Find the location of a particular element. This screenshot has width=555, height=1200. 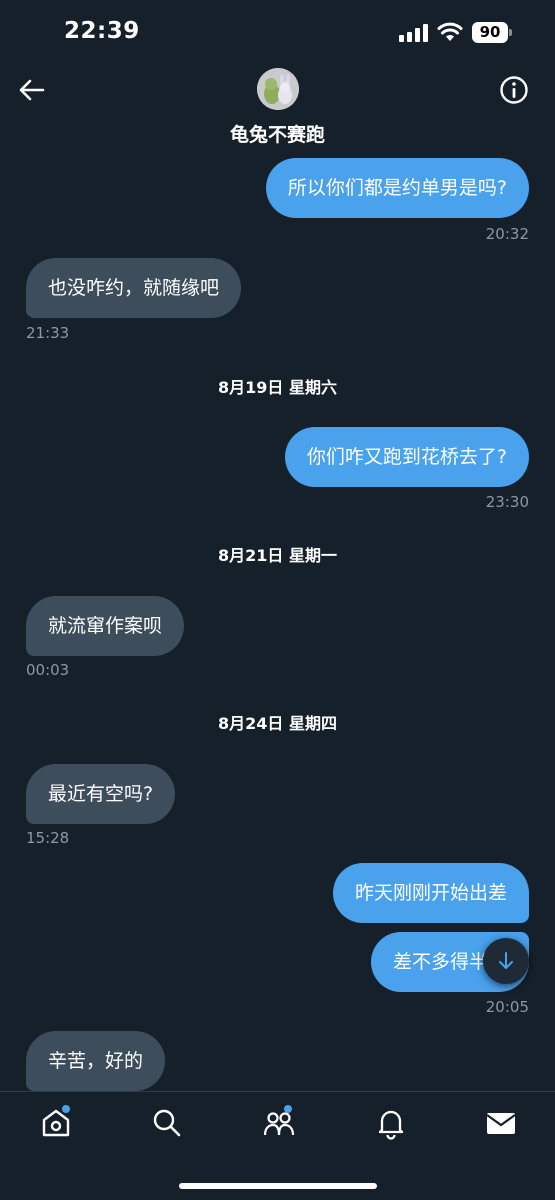

search-icon is located at coordinates (167, 1123).